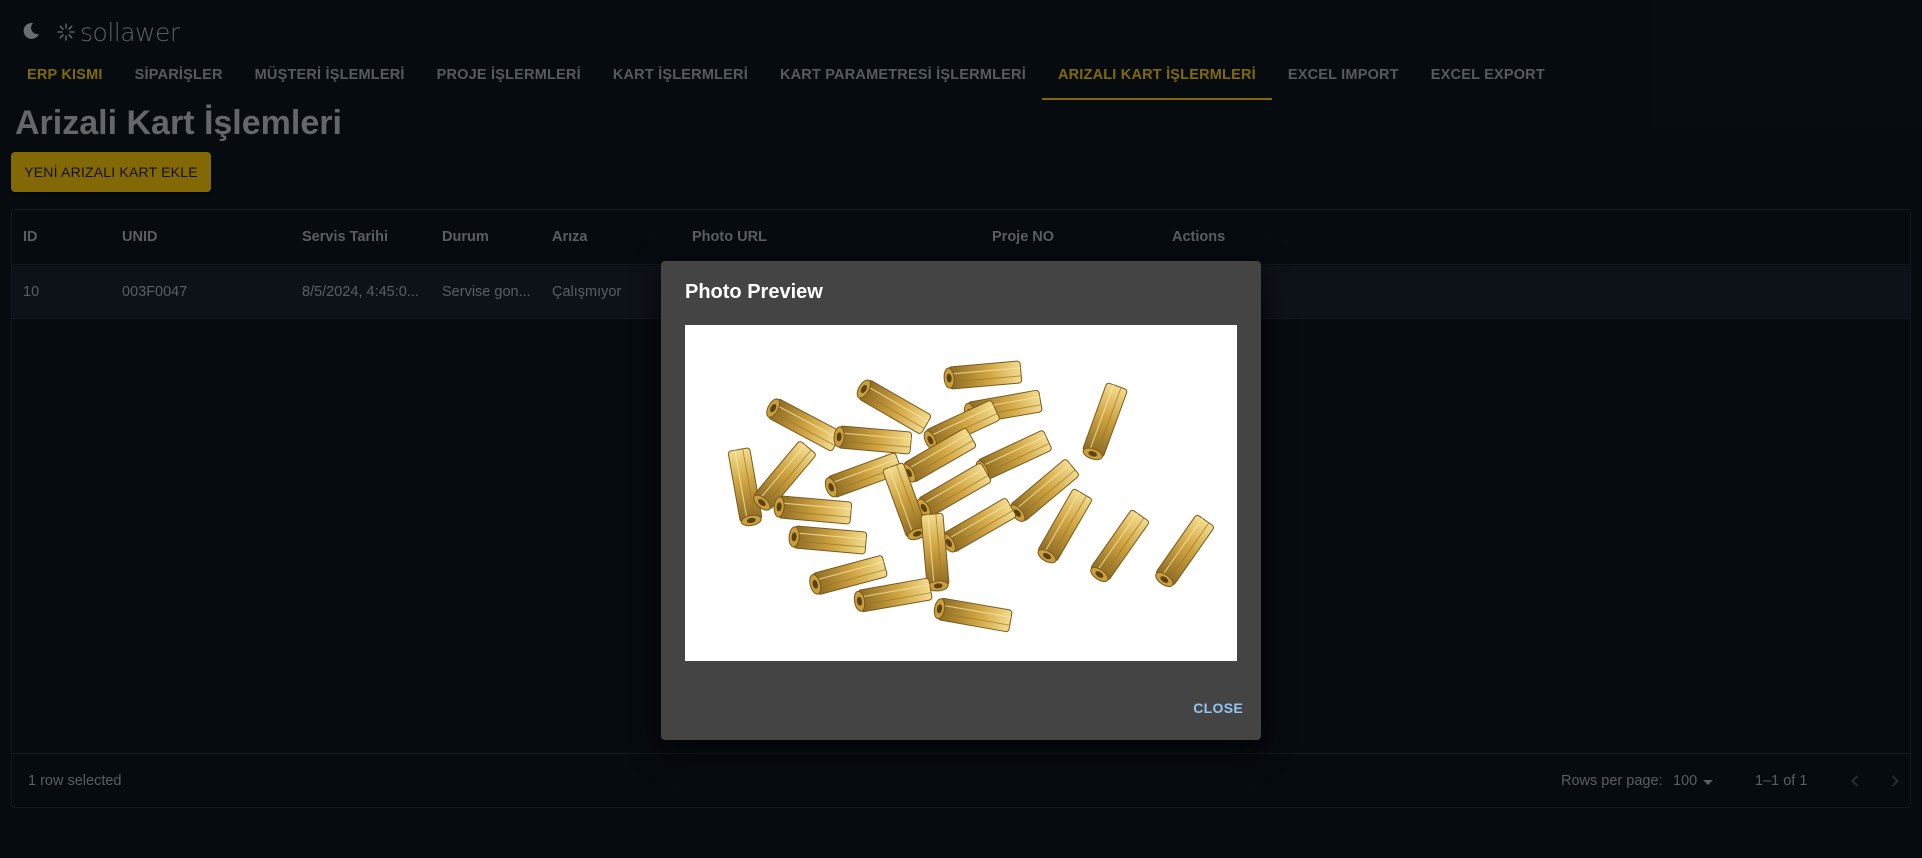 This screenshot has height=858, width=1922. I want to click on close-button: CLOSE, so click(1218, 708).